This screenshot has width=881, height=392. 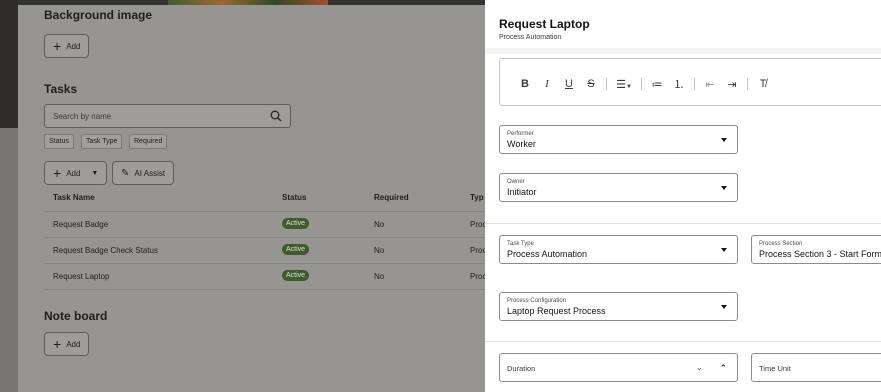 I want to click on add-background-button: + Add, so click(x=67, y=46).